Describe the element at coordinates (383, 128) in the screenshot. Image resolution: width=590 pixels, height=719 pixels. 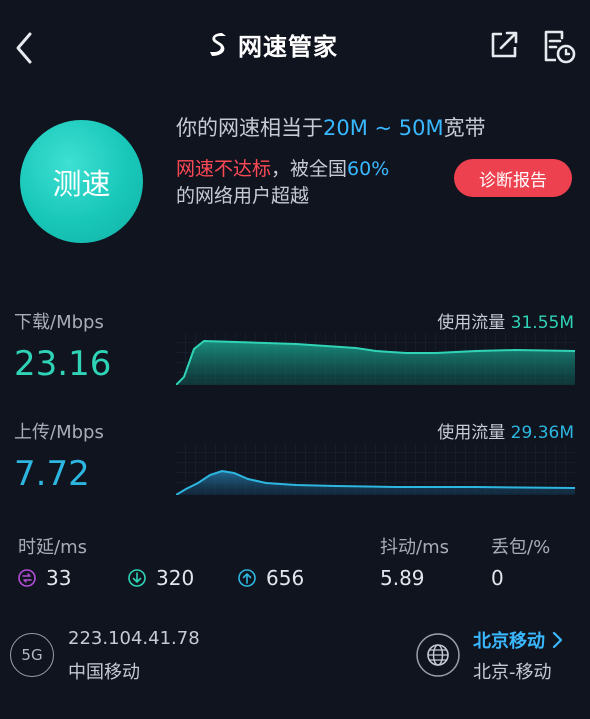
I see `bandwidth-range: 20M ~ 50M` at that location.